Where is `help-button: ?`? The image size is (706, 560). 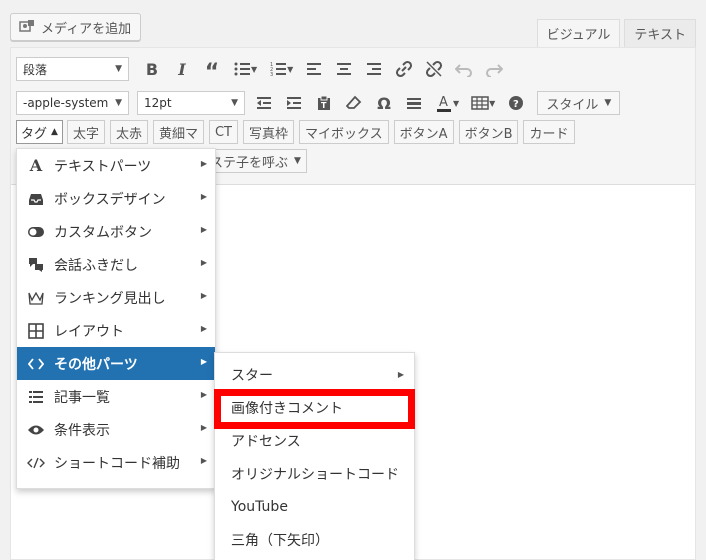 help-button: ? is located at coordinates (516, 103).